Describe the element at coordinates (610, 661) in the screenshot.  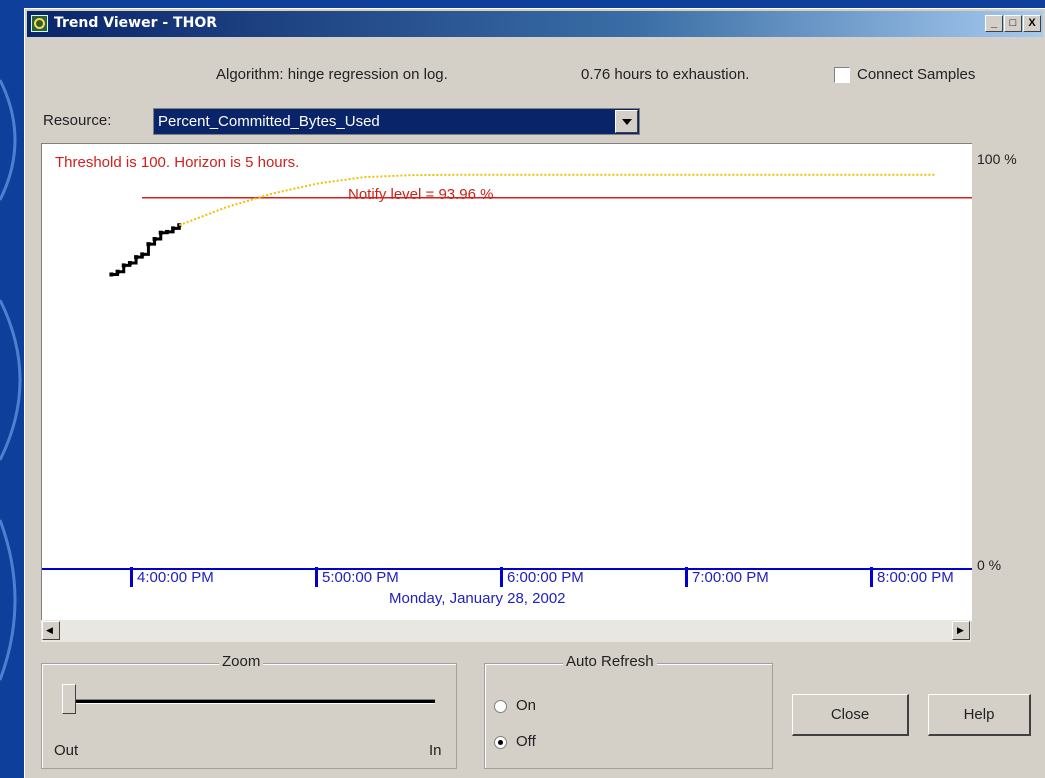
I see `auto-refresh-legend: Auto Refresh` at that location.